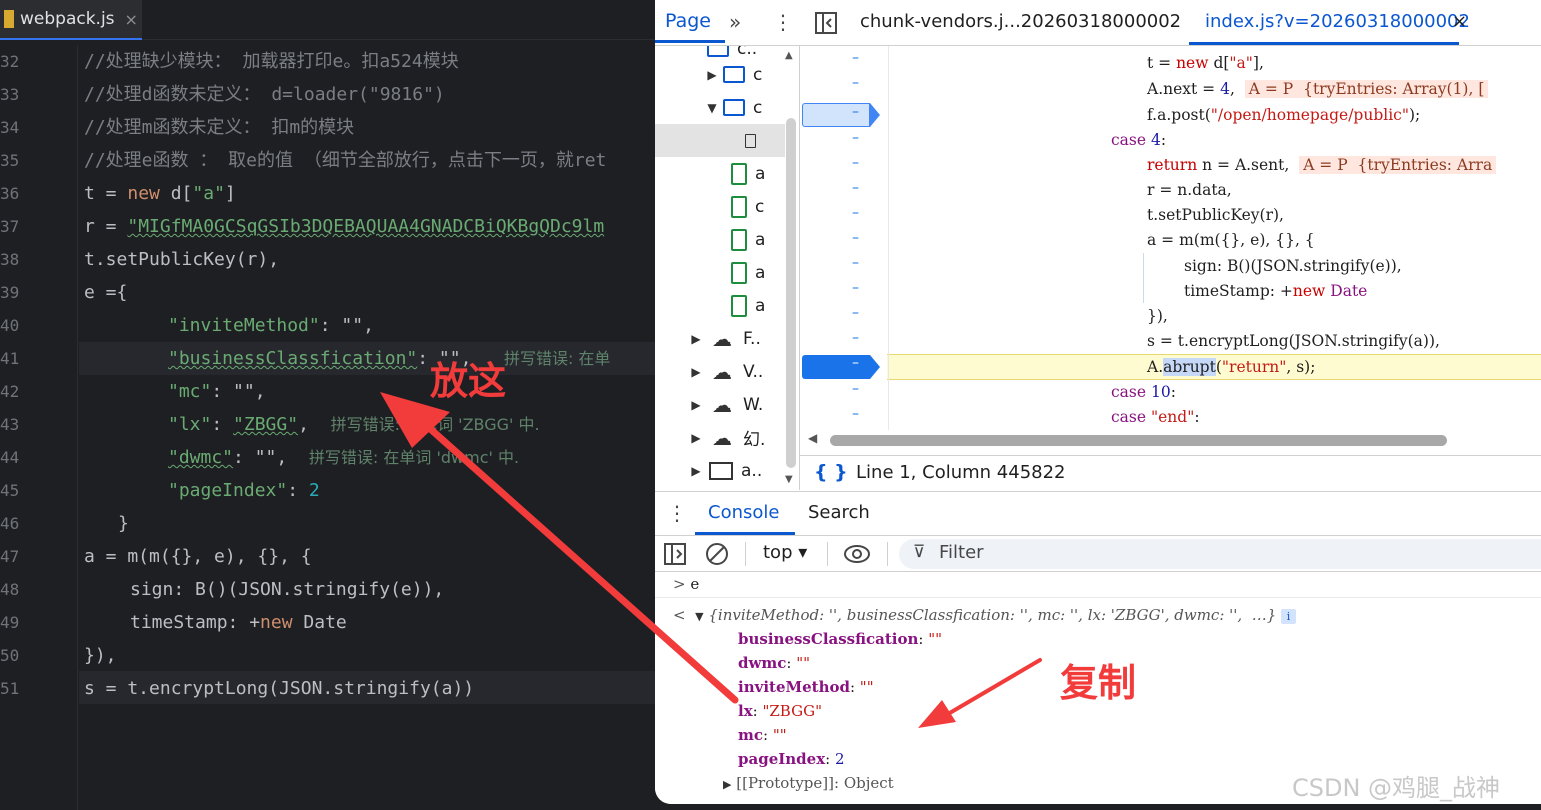  Describe the element at coordinates (414, 457) in the screenshot. I see `spell-hint: 拼写错误: 在单词 'dwmc' 中.` at that location.